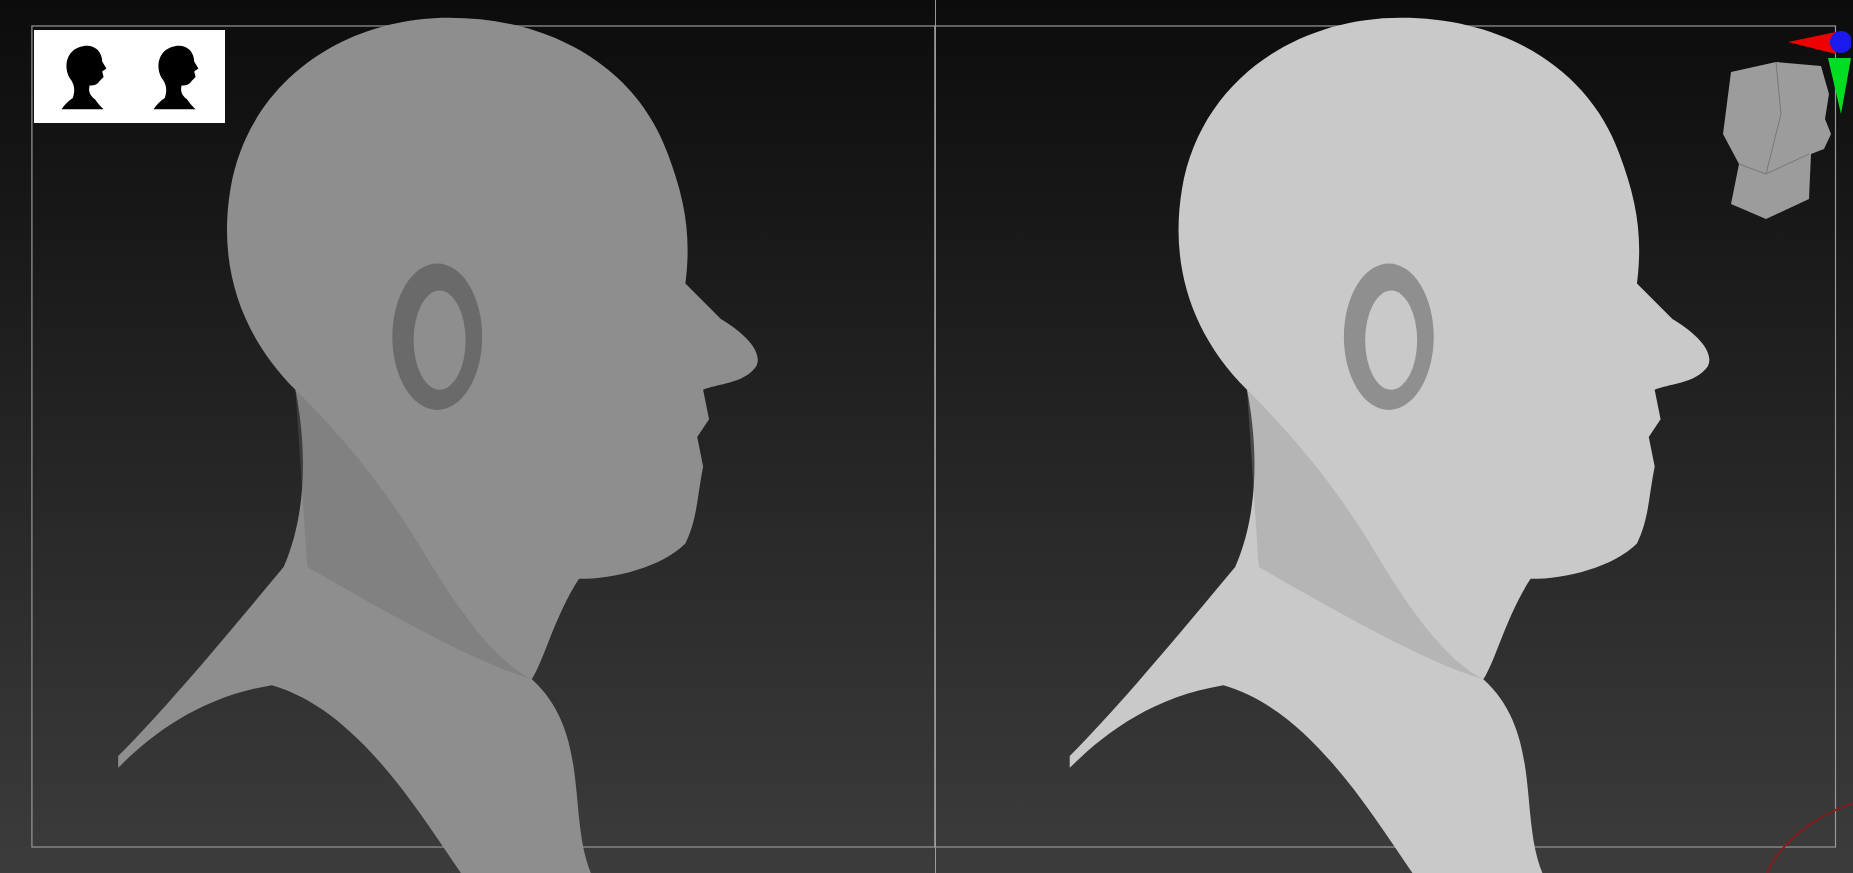 The width and height of the screenshot is (1853, 873). What do you see at coordinates (1787, 125) in the screenshot?
I see `axis-gizmo-icon` at bounding box center [1787, 125].